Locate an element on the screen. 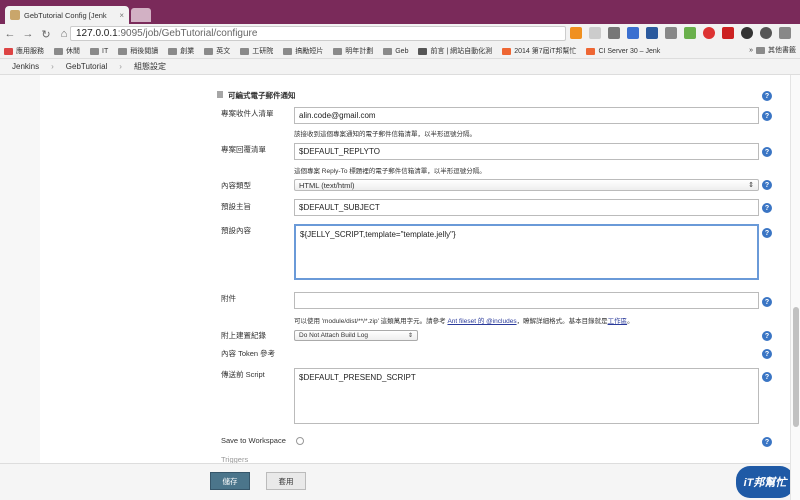  url-host: 127.0.0.1 is located at coordinates (97, 33).